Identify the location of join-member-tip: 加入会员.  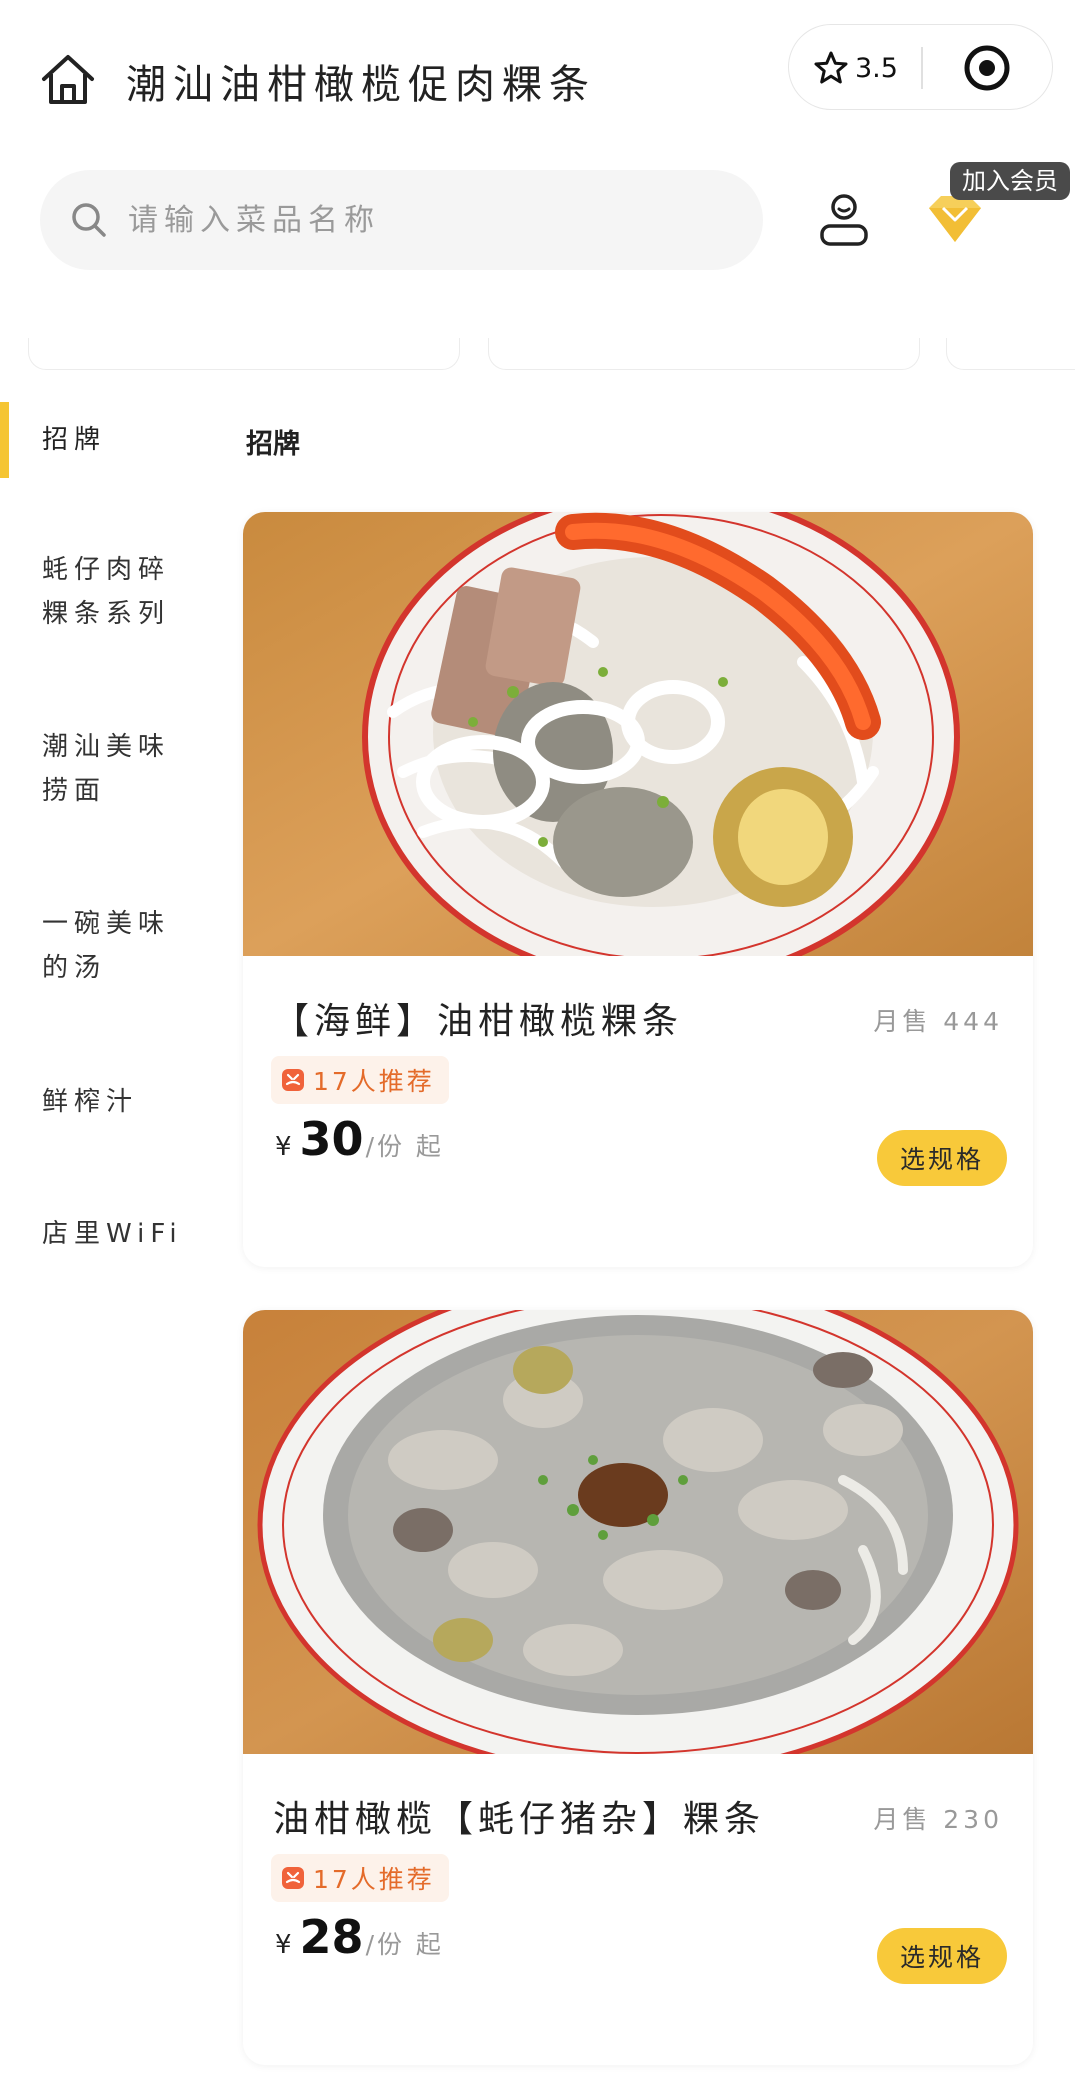
(1010, 181).